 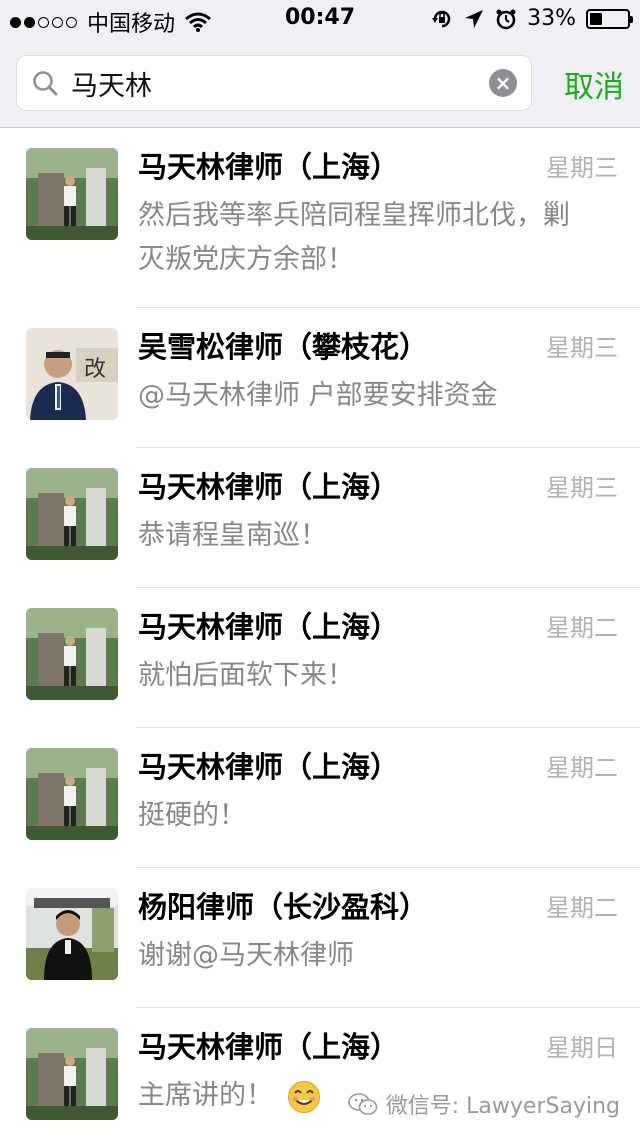 I want to click on list-item: 改 吴雪松律师（攀枝花） 星期三 @马天林律师 户部要安排资金, so click(x=320, y=378).